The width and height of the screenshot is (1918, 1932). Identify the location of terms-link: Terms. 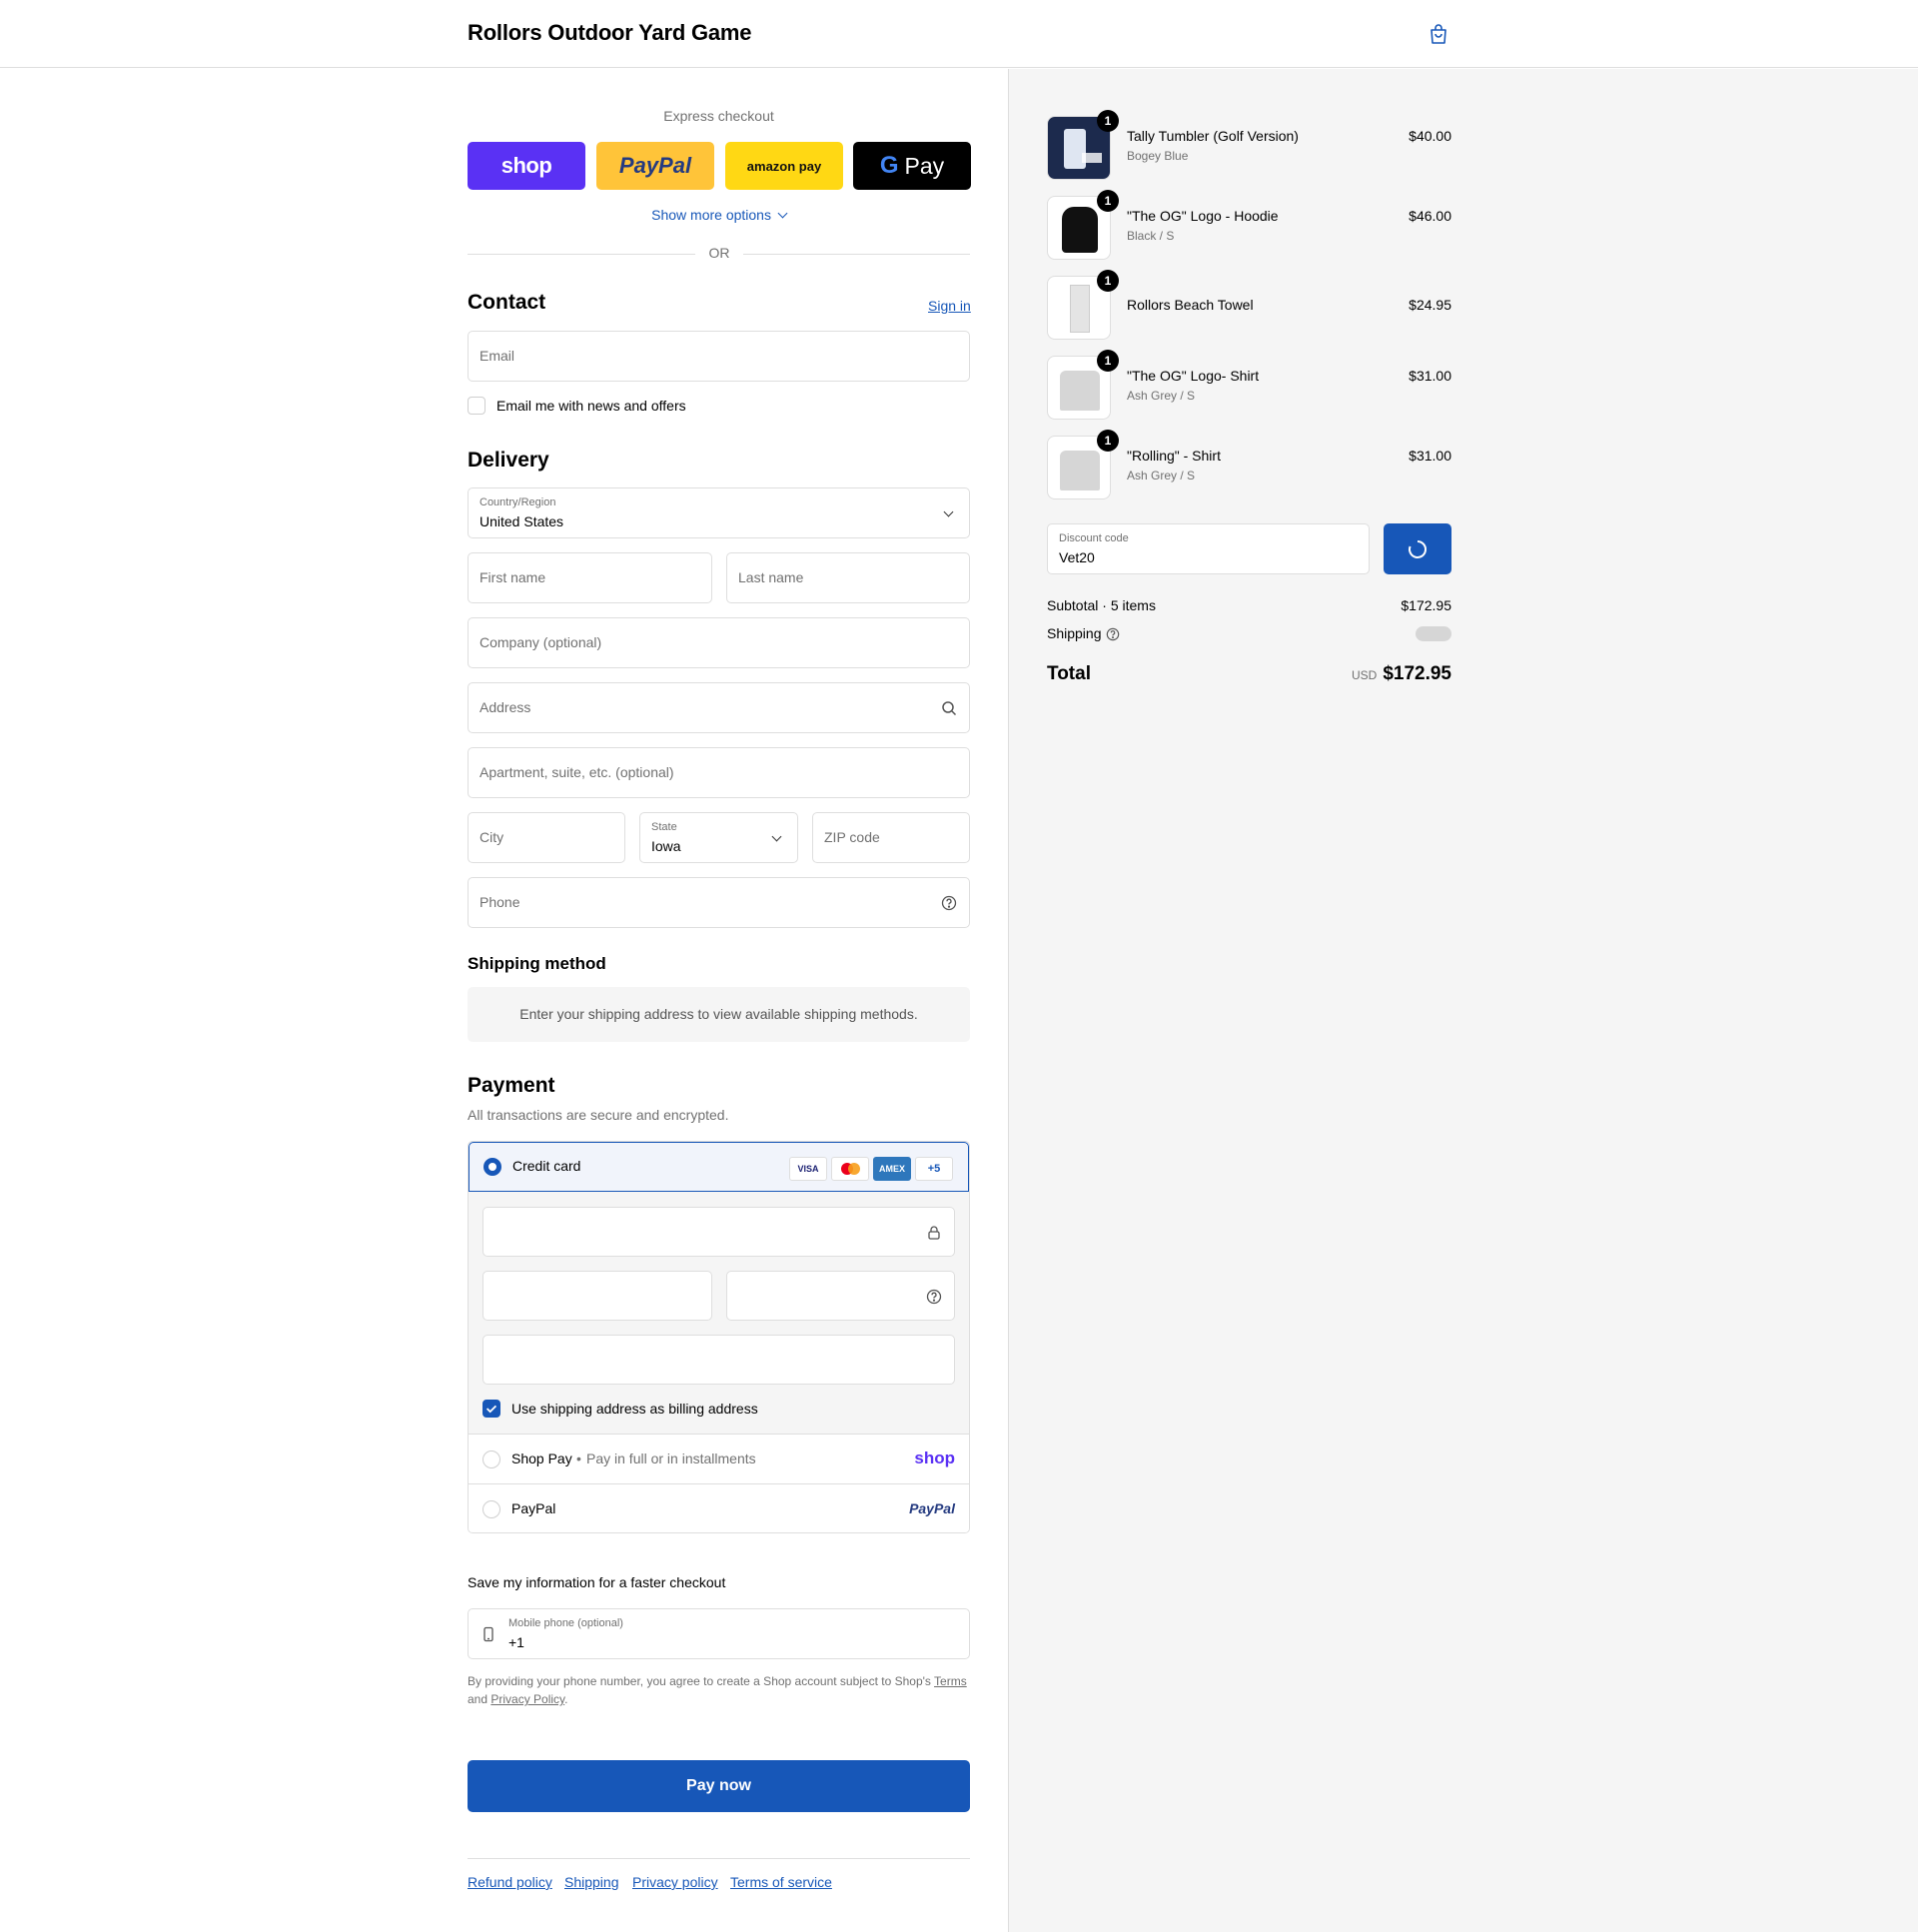
(950, 1681).